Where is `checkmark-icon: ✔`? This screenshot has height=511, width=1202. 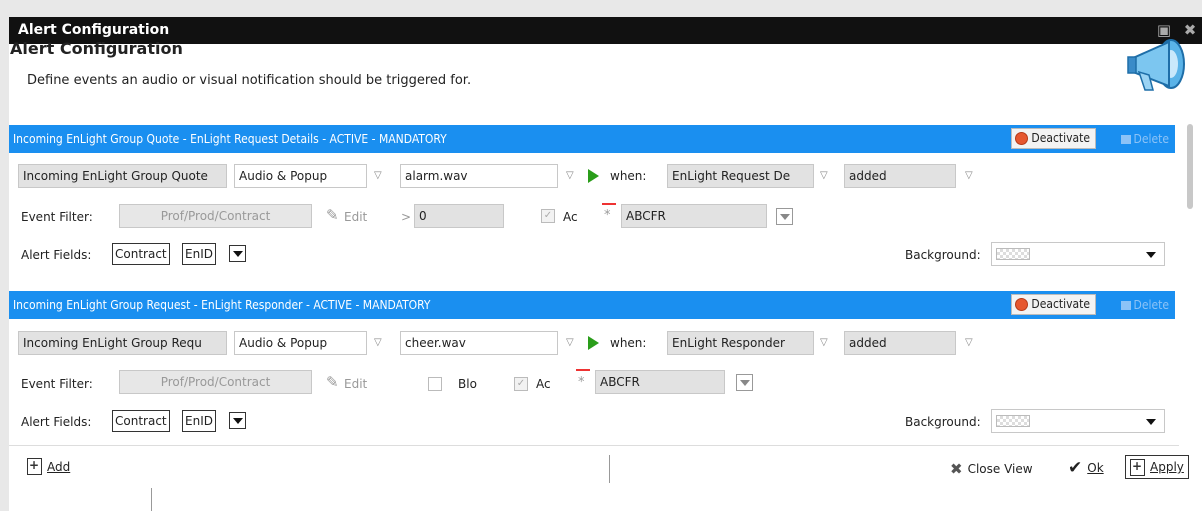
checkmark-icon: ✔ is located at coordinates (1075, 468).